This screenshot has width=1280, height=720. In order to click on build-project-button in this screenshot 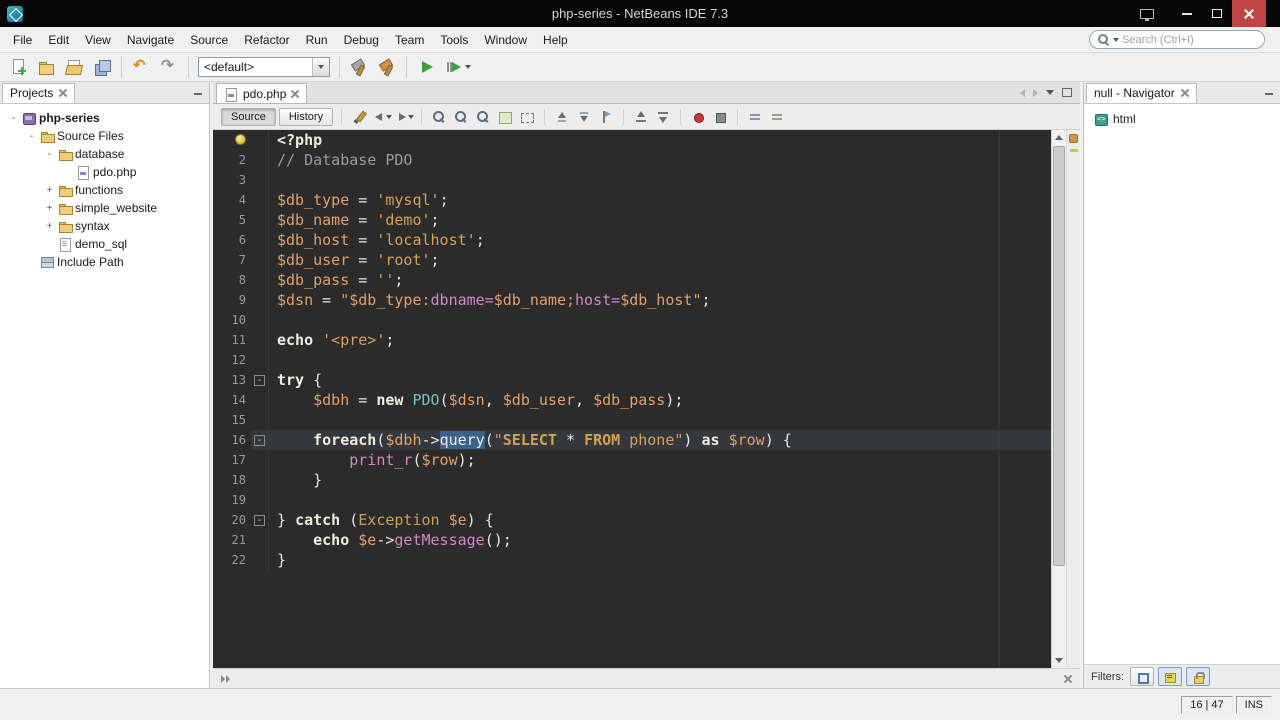, I will do `click(359, 67)`.